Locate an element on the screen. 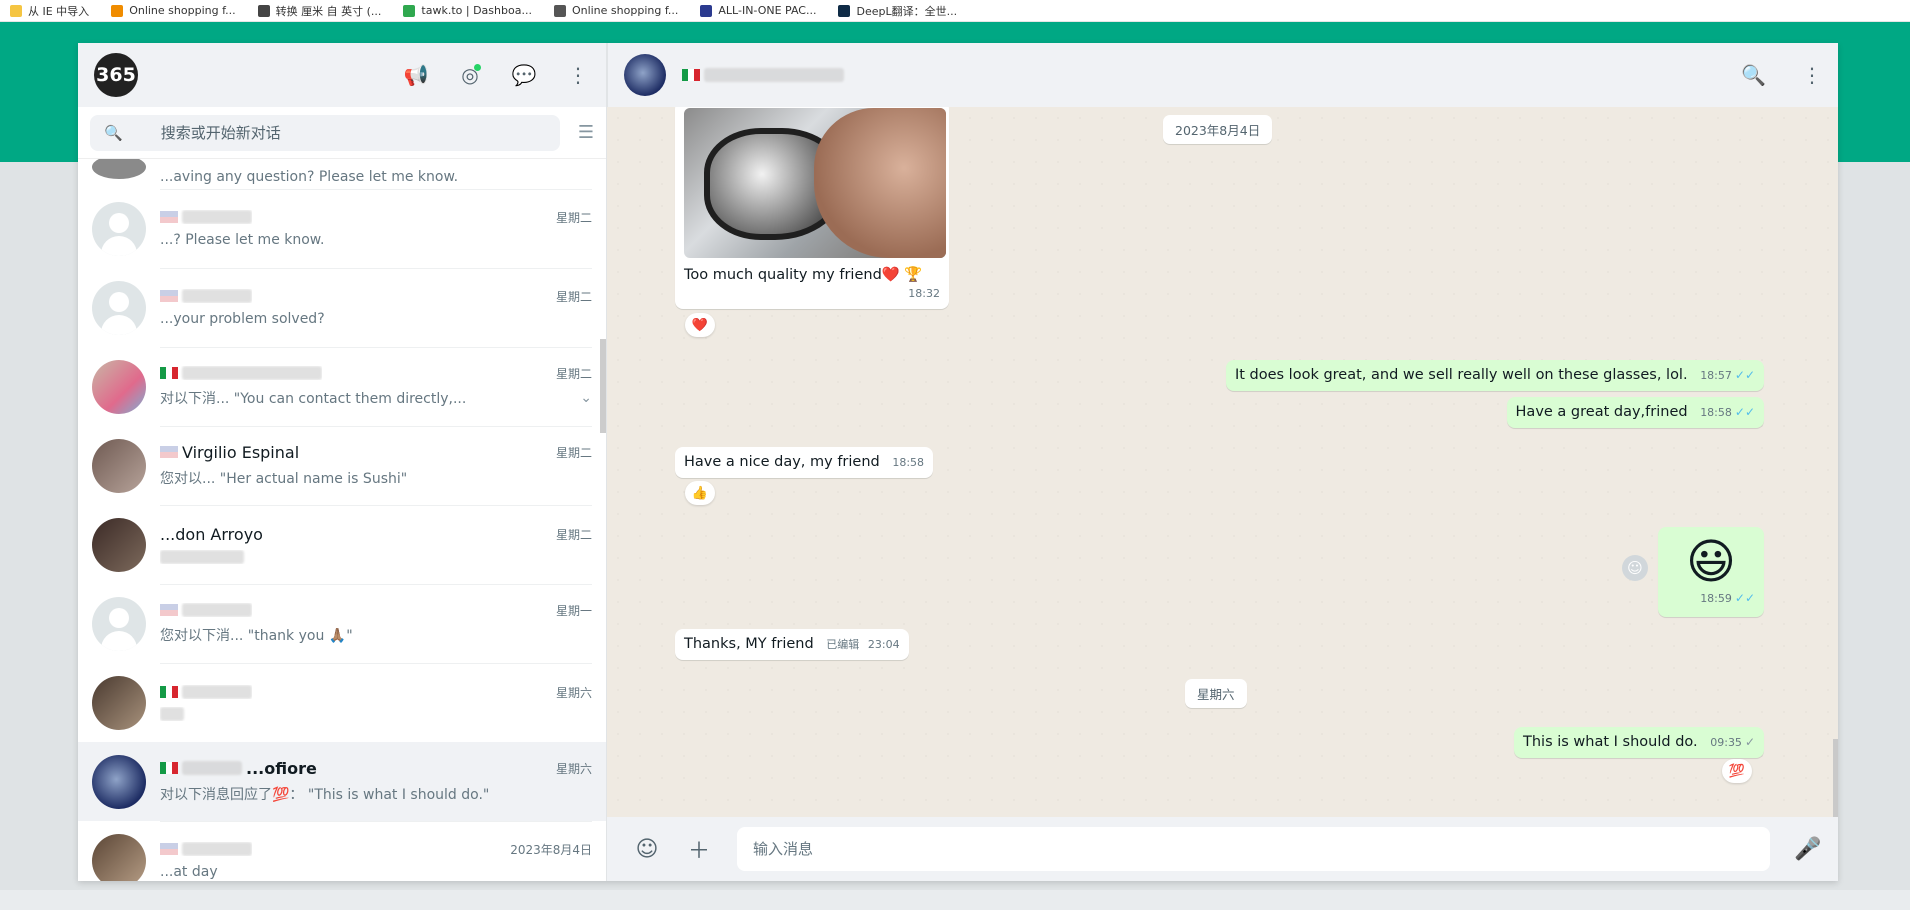 This screenshot has width=1910, height=910. contact-name is located at coordinates (763, 75).